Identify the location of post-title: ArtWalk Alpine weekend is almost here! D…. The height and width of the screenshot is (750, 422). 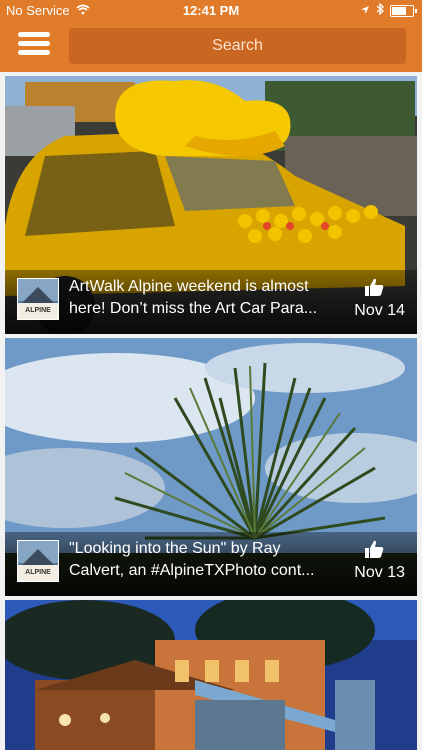
(193, 297).